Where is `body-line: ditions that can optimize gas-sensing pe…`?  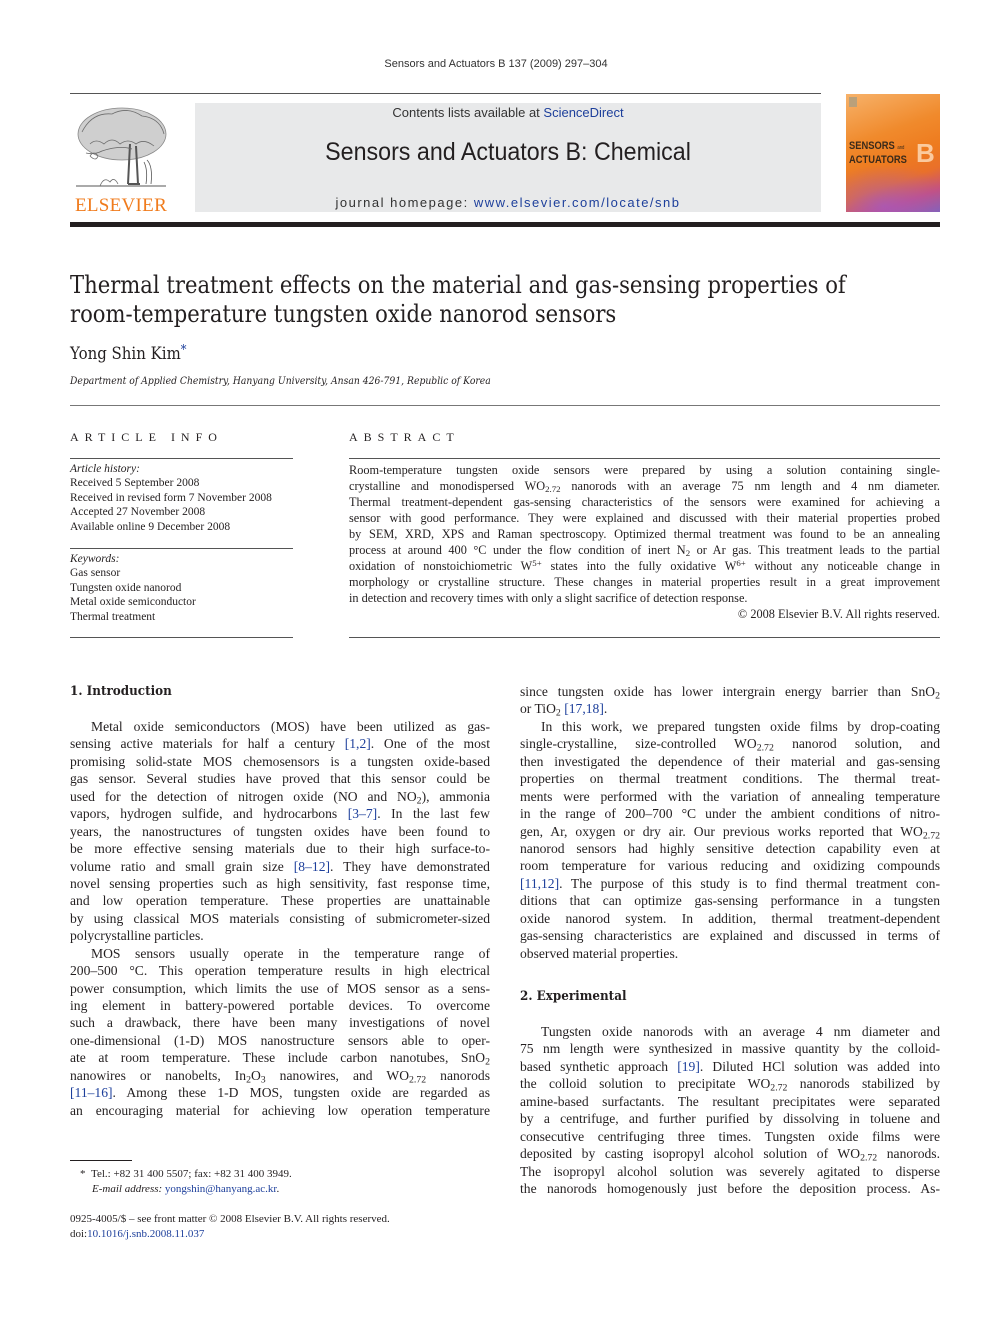
body-line: ditions that can optimize gas-sensing pe… is located at coordinates (730, 901).